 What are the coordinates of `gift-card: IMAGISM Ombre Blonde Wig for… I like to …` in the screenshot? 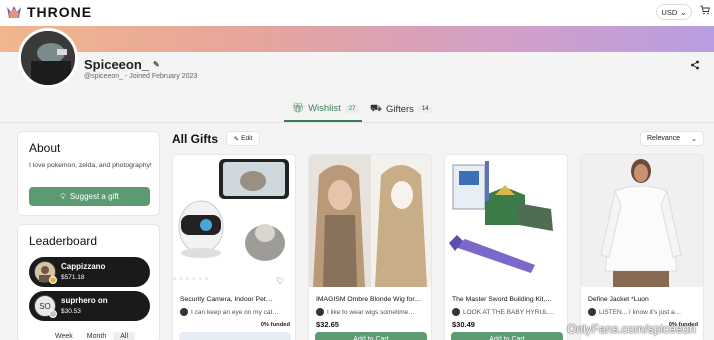 It's located at (370, 247).